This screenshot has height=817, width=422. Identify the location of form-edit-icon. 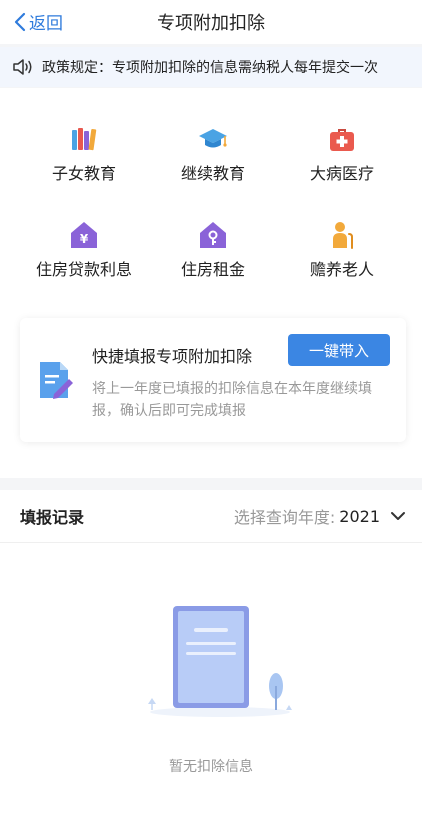
(56, 380).